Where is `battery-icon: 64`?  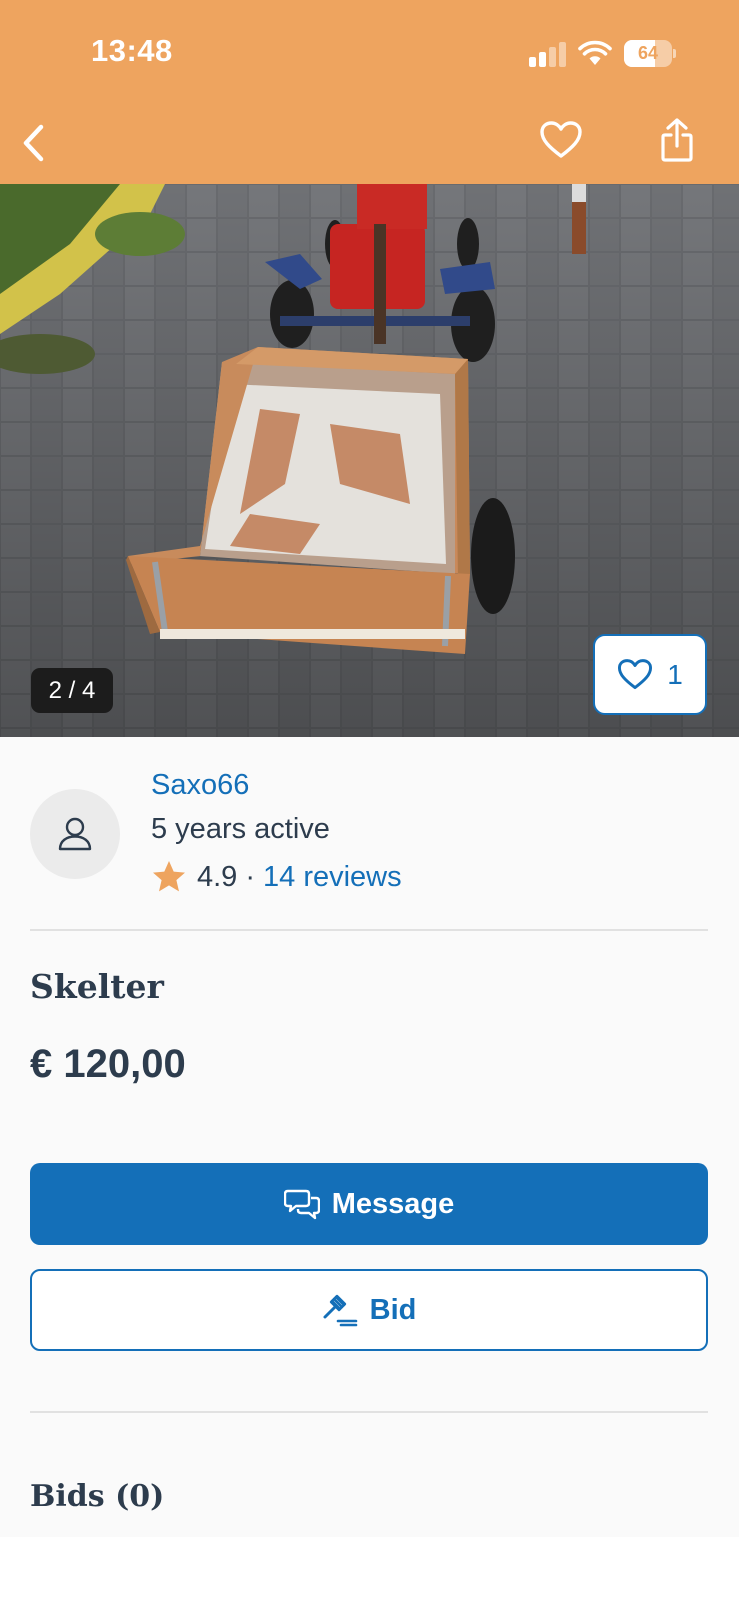
battery-icon: 64 is located at coordinates (650, 53).